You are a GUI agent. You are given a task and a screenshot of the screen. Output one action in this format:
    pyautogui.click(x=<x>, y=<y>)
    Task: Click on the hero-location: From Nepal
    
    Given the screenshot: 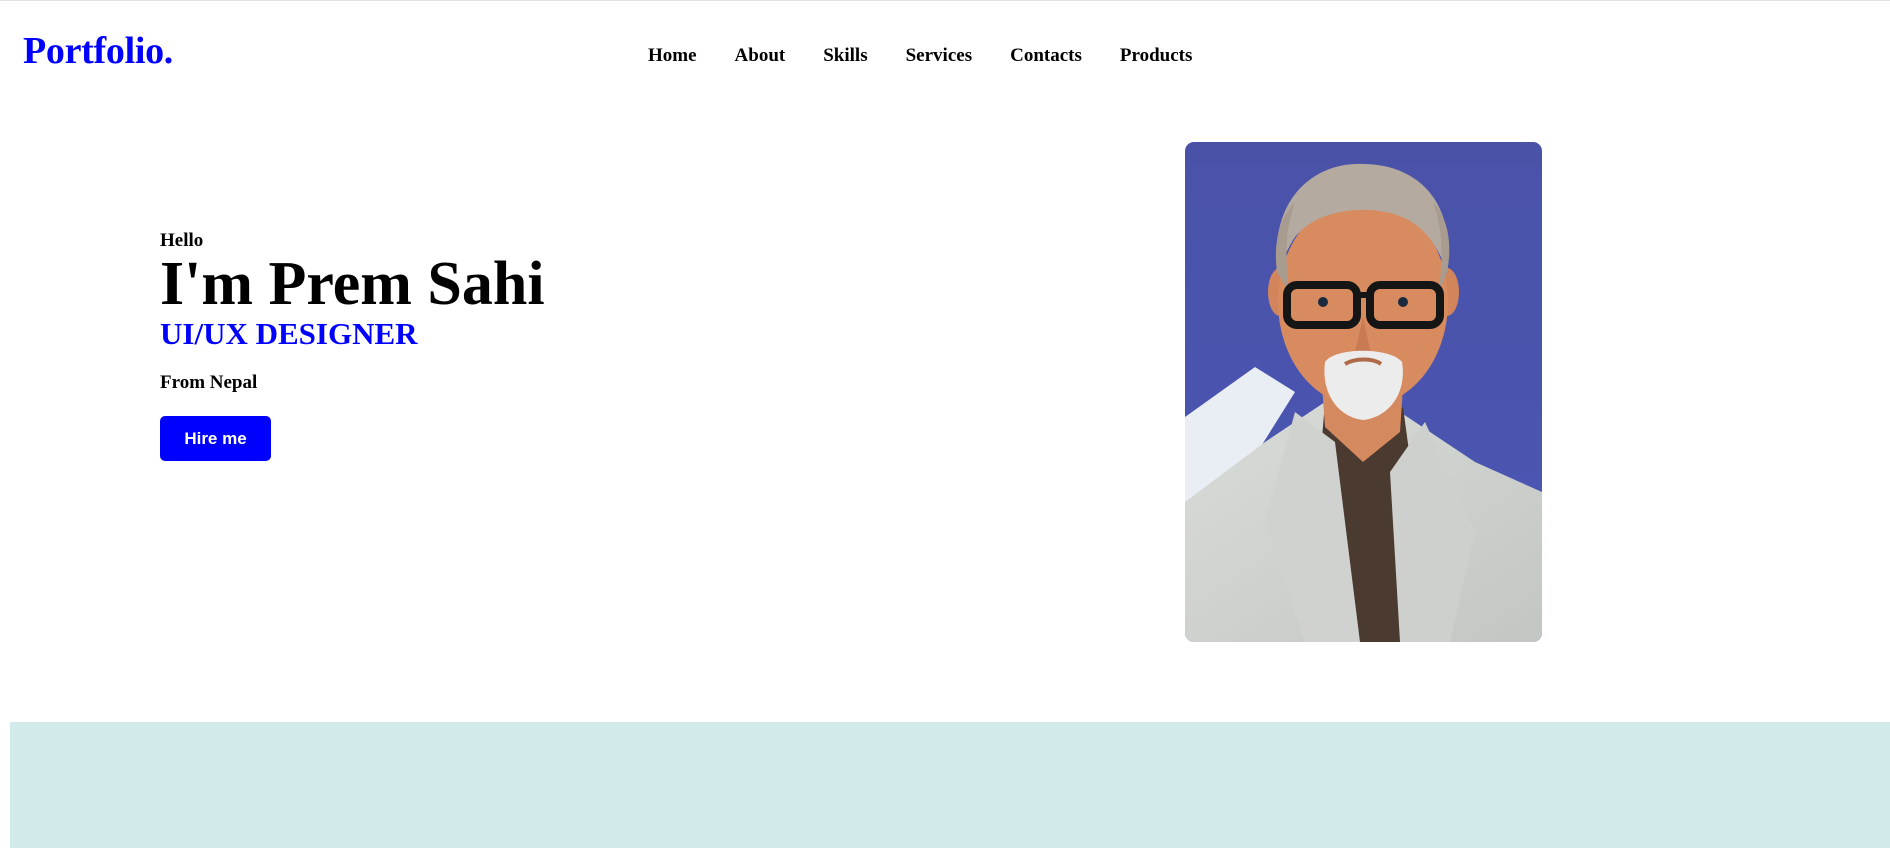 What is the action you would take?
    pyautogui.click(x=209, y=382)
    